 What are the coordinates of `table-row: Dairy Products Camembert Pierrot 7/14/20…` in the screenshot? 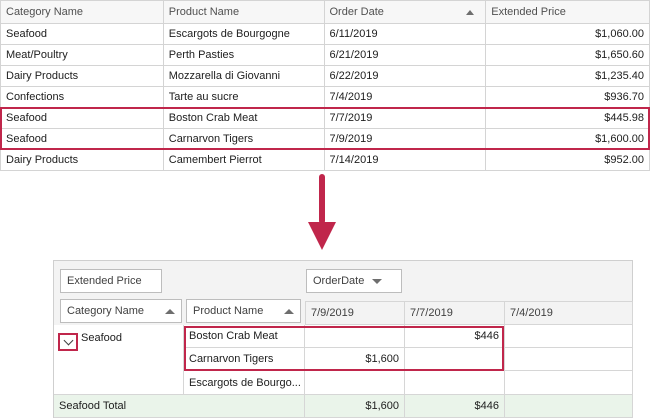 It's located at (325, 160).